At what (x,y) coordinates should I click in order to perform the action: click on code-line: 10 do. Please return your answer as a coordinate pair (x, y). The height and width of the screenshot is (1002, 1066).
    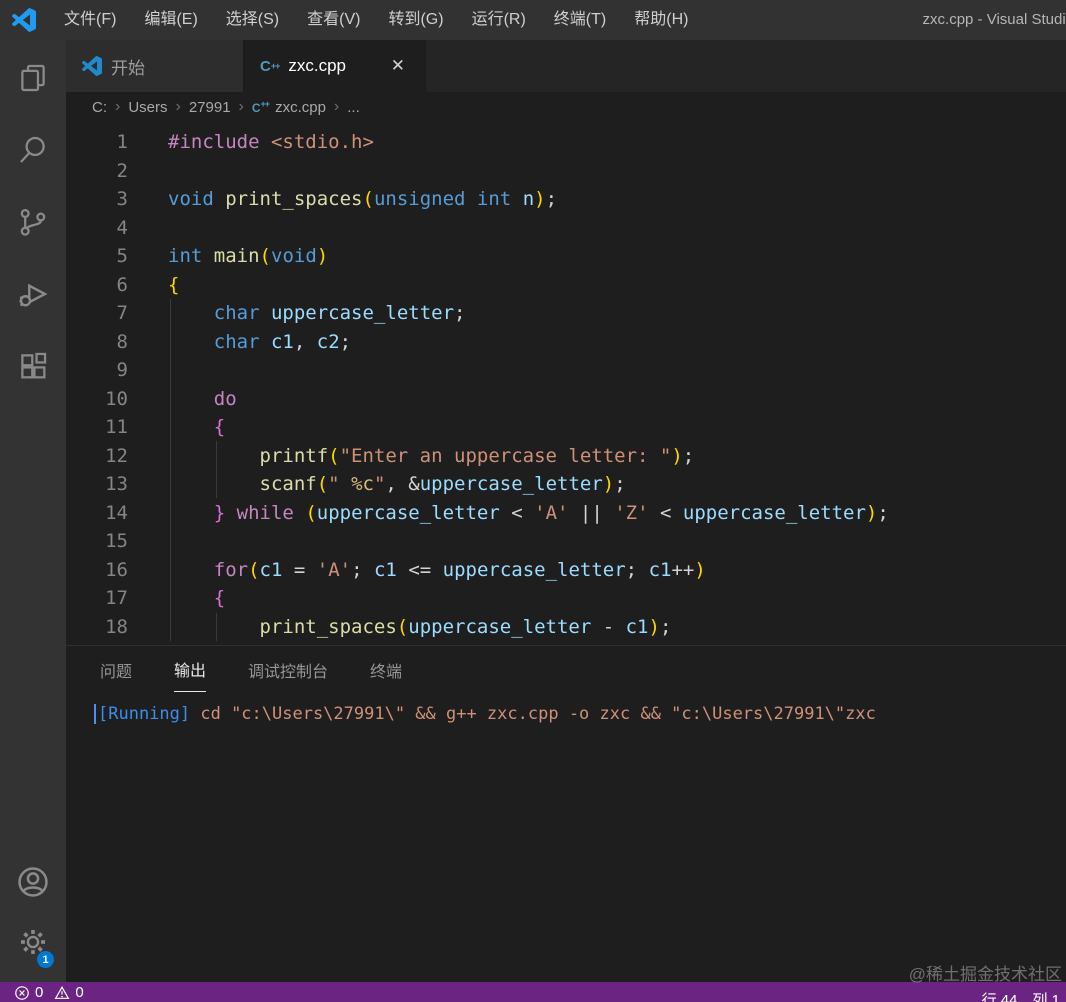
    Looking at the image, I should click on (566, 399).